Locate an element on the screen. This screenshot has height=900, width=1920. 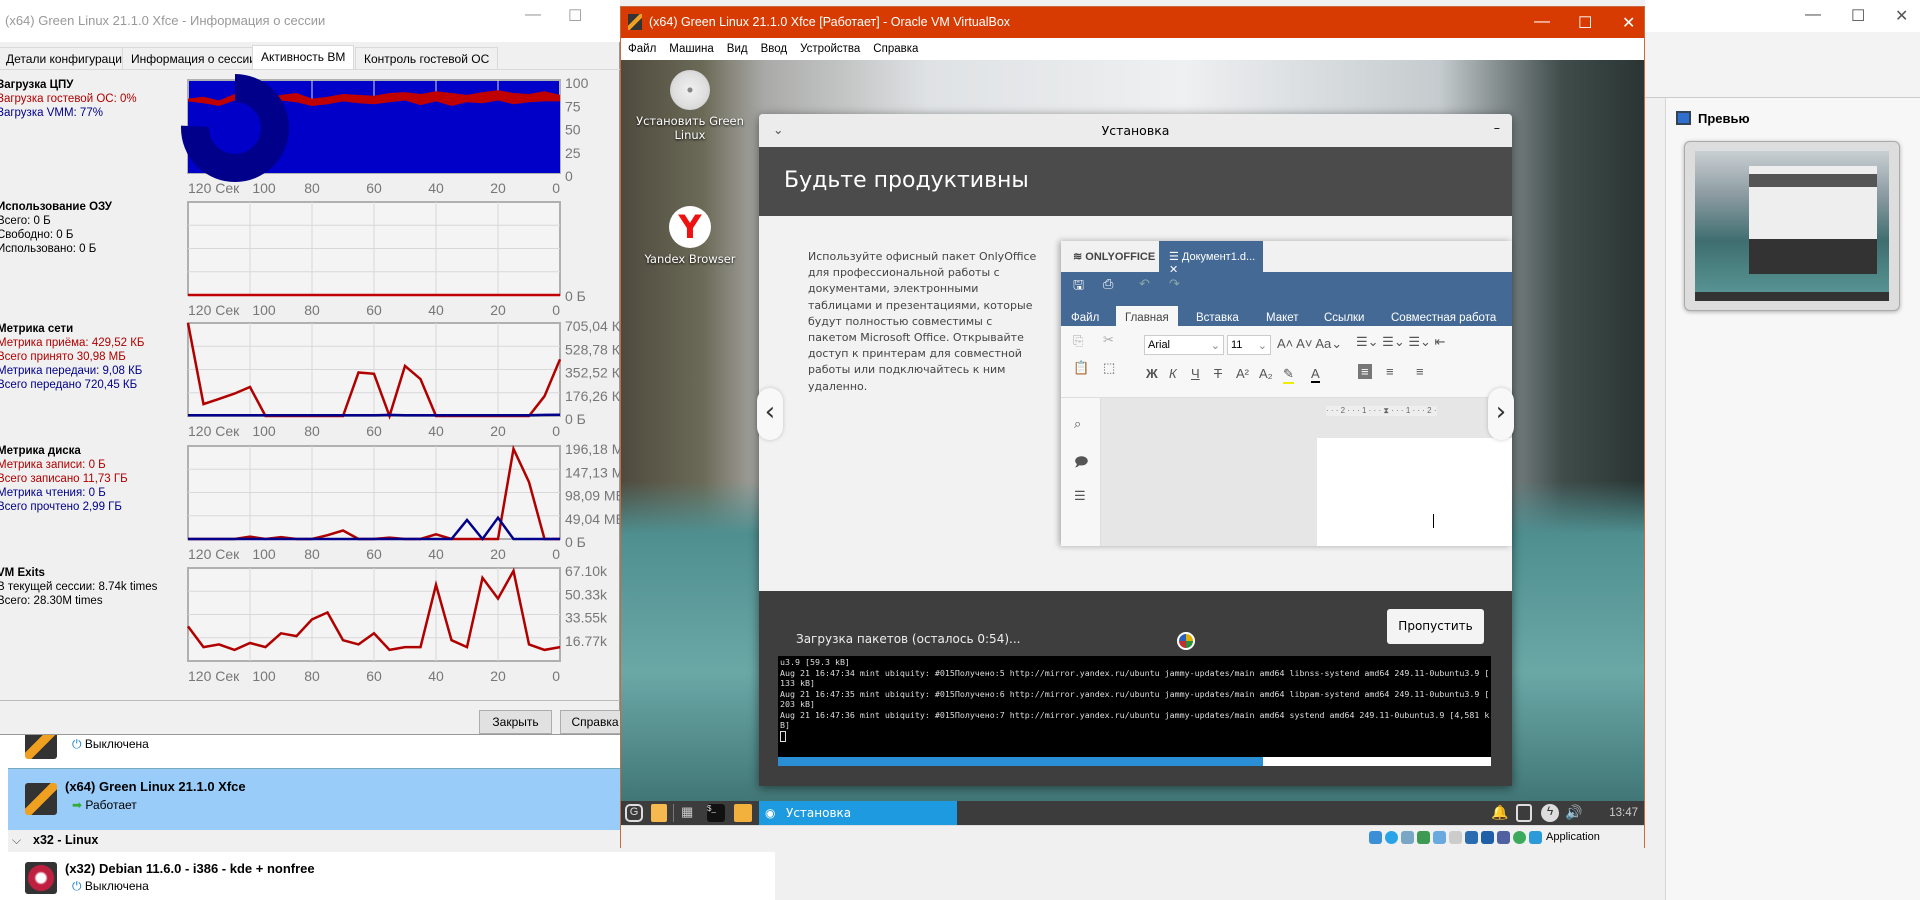
y-tick-label: 352,52 КБ is located at coordinates (592, 373).